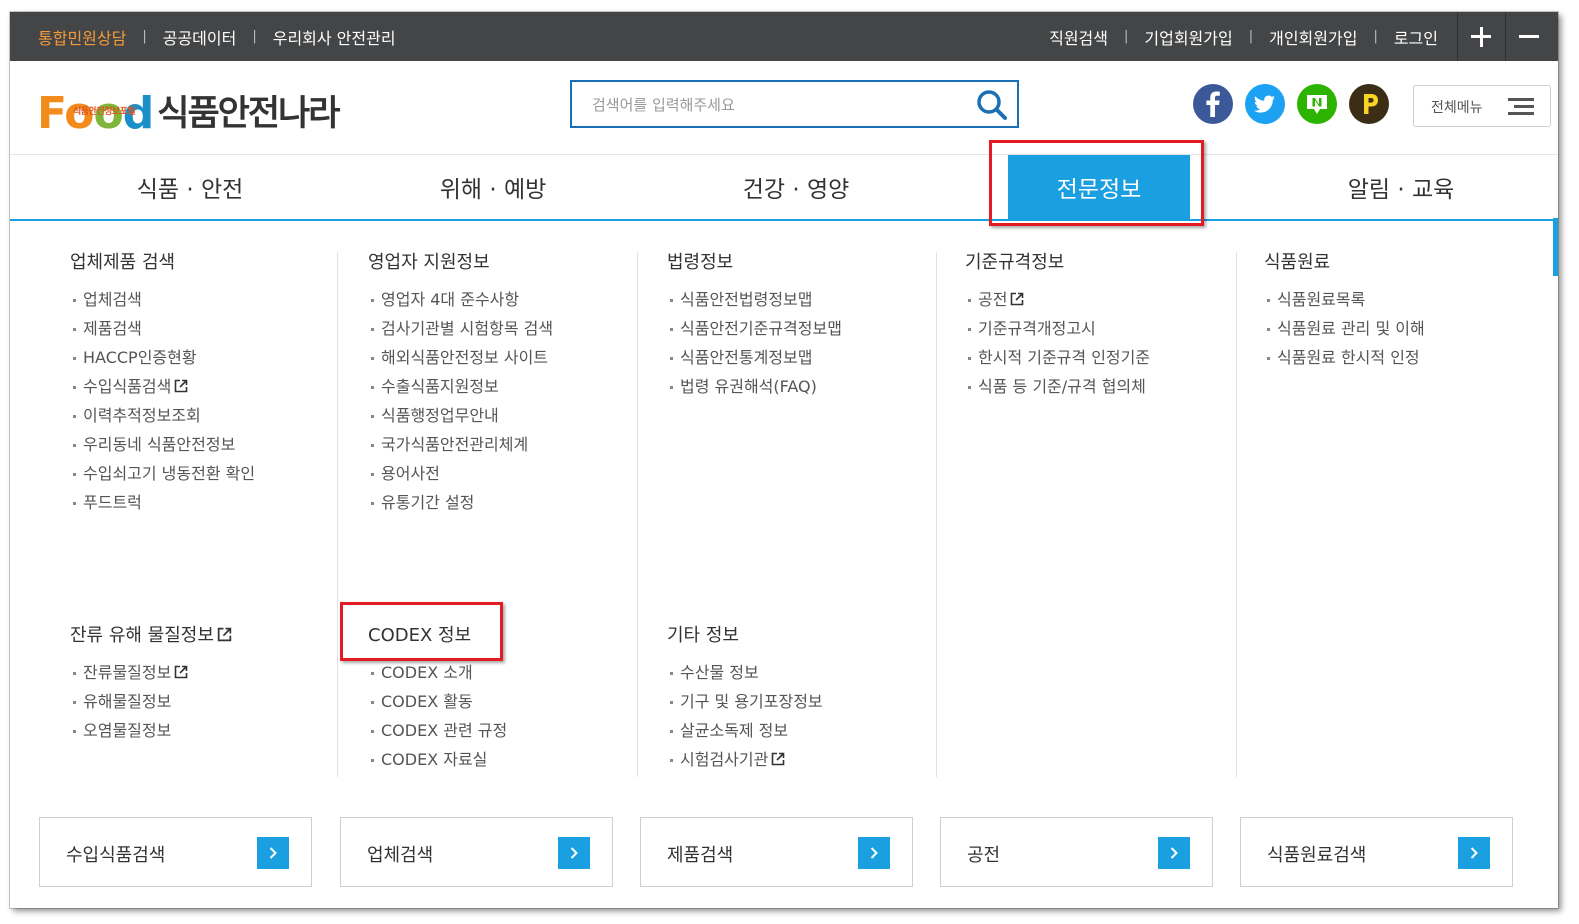 The width and height of the screenshot is (1579, 924). Describe the element at coordinates (493, 187) in the screenshot. I see `nav-tab-hazard-prevention: 위해 · 예방` at that location.